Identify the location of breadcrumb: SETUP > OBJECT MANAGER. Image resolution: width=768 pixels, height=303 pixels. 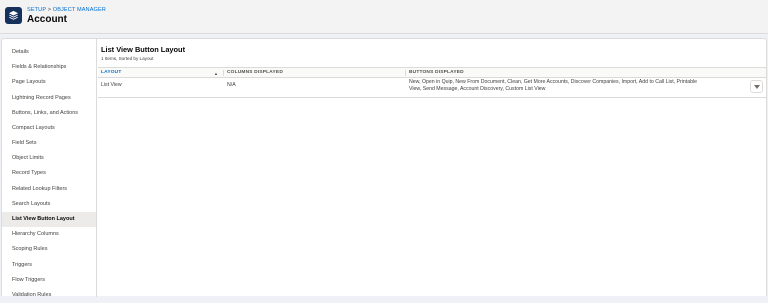
(66, 10).